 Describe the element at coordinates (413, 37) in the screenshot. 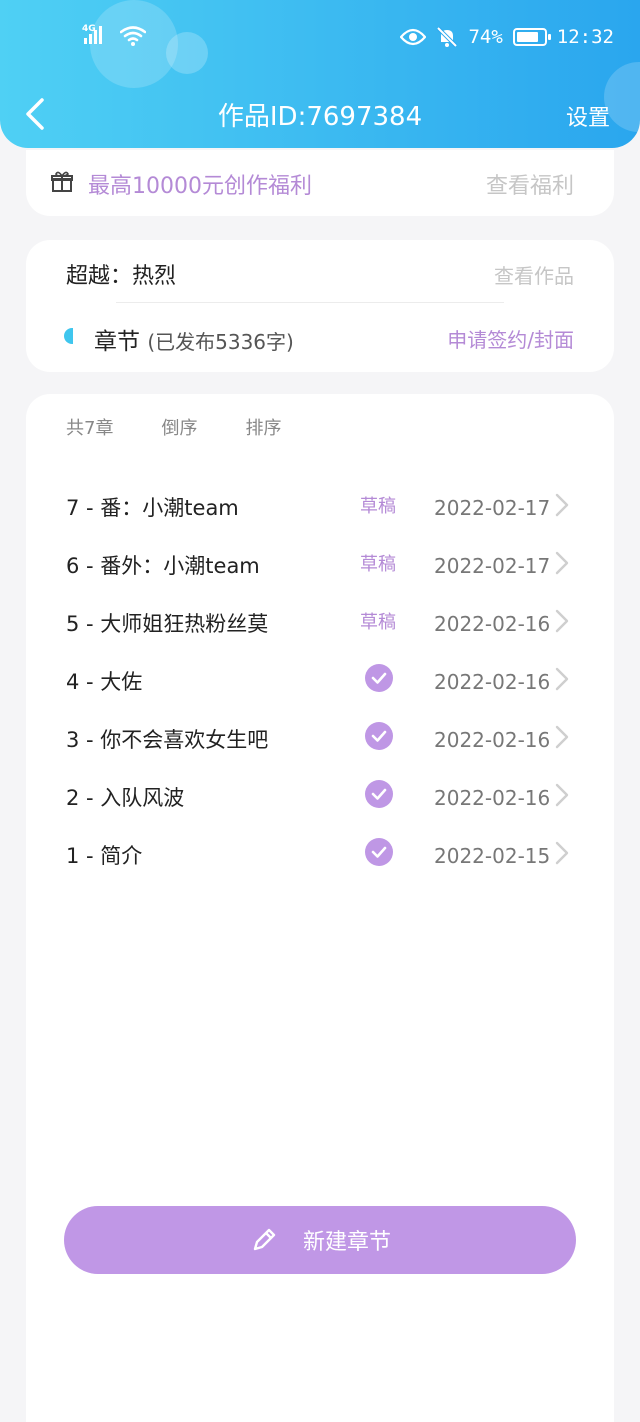

I see `eye-icon` at that location.